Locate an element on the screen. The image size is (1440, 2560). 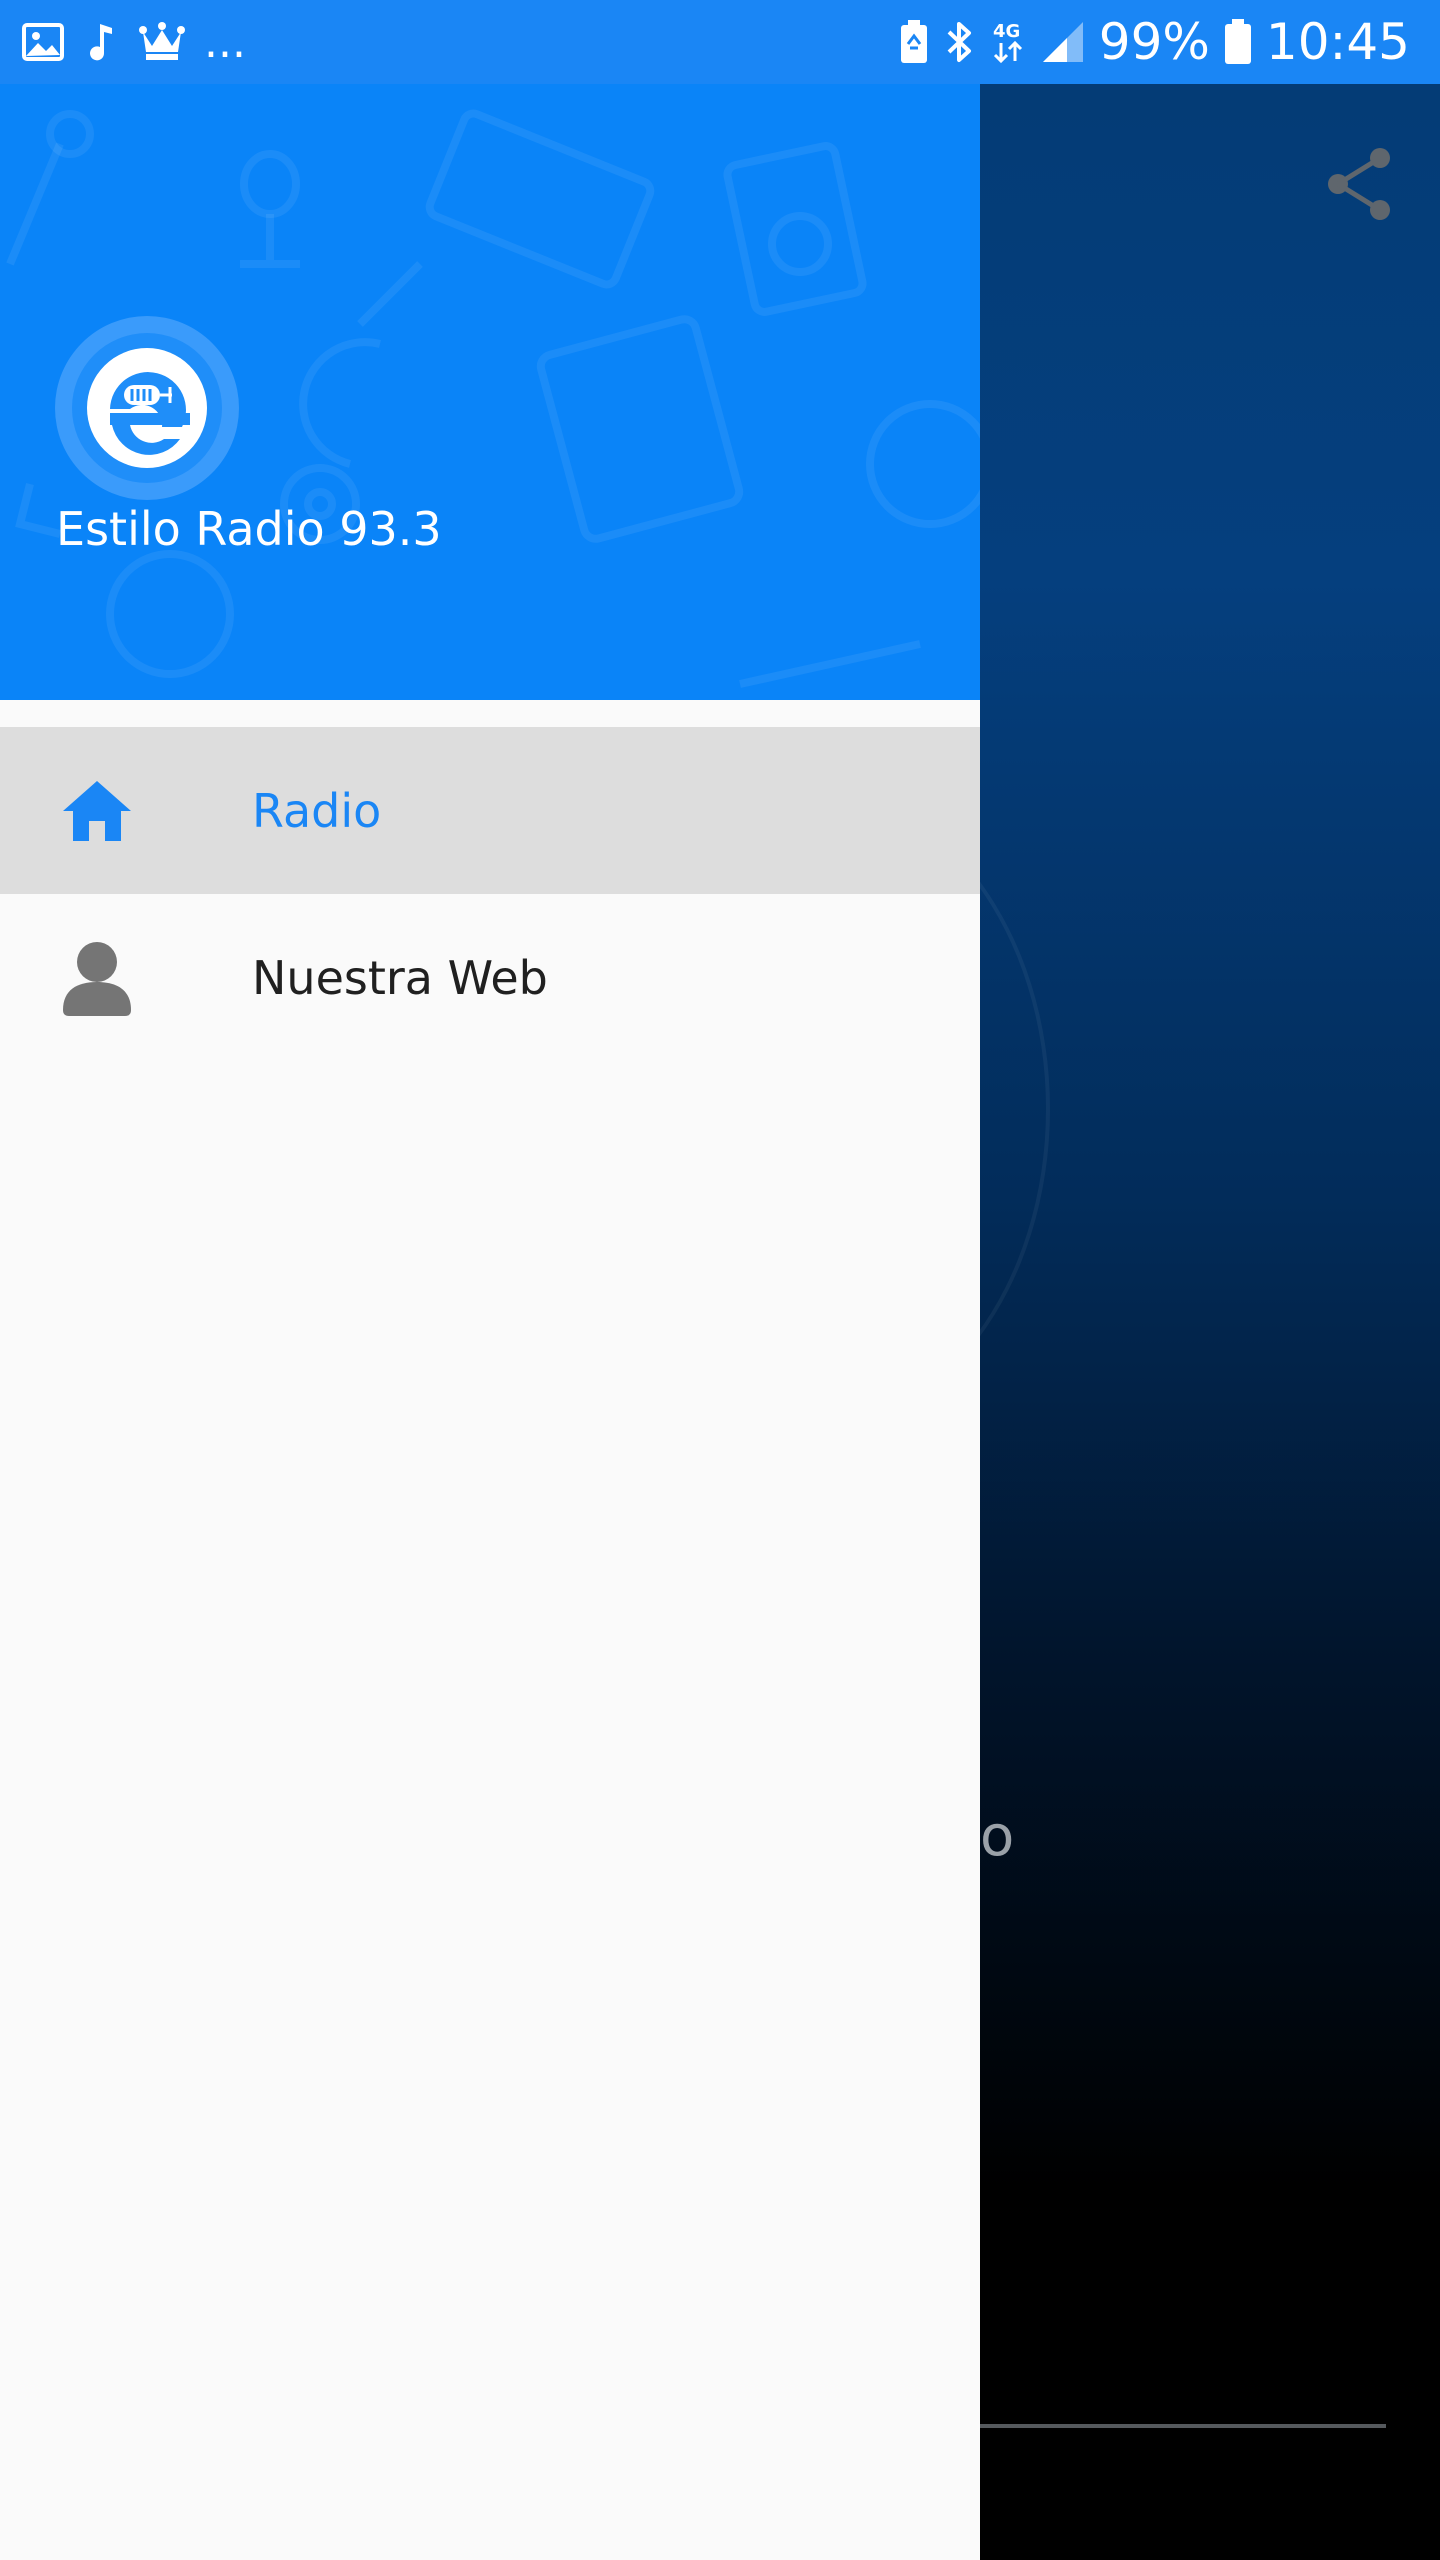
battery-percent: 99% is located at coordinates (1154, 42).